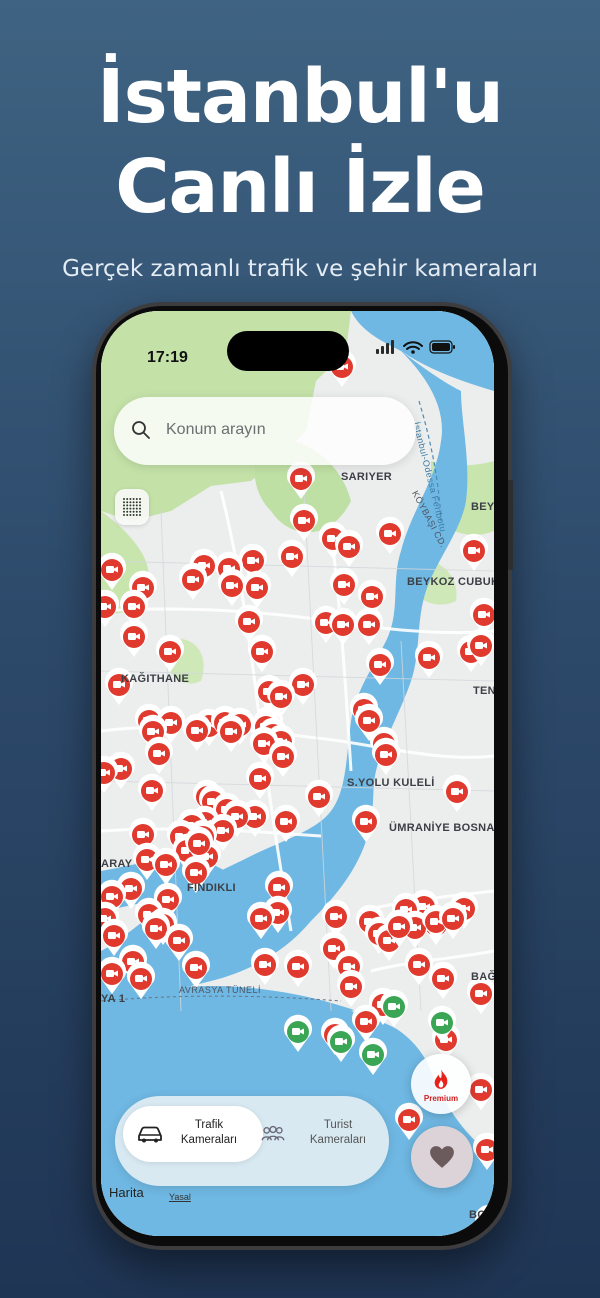 This screenshot has width=600, height=1298. Describe the element at coordinates (117, 864) in the screenshot. I see `map-label-aray: ARAY` at that location.